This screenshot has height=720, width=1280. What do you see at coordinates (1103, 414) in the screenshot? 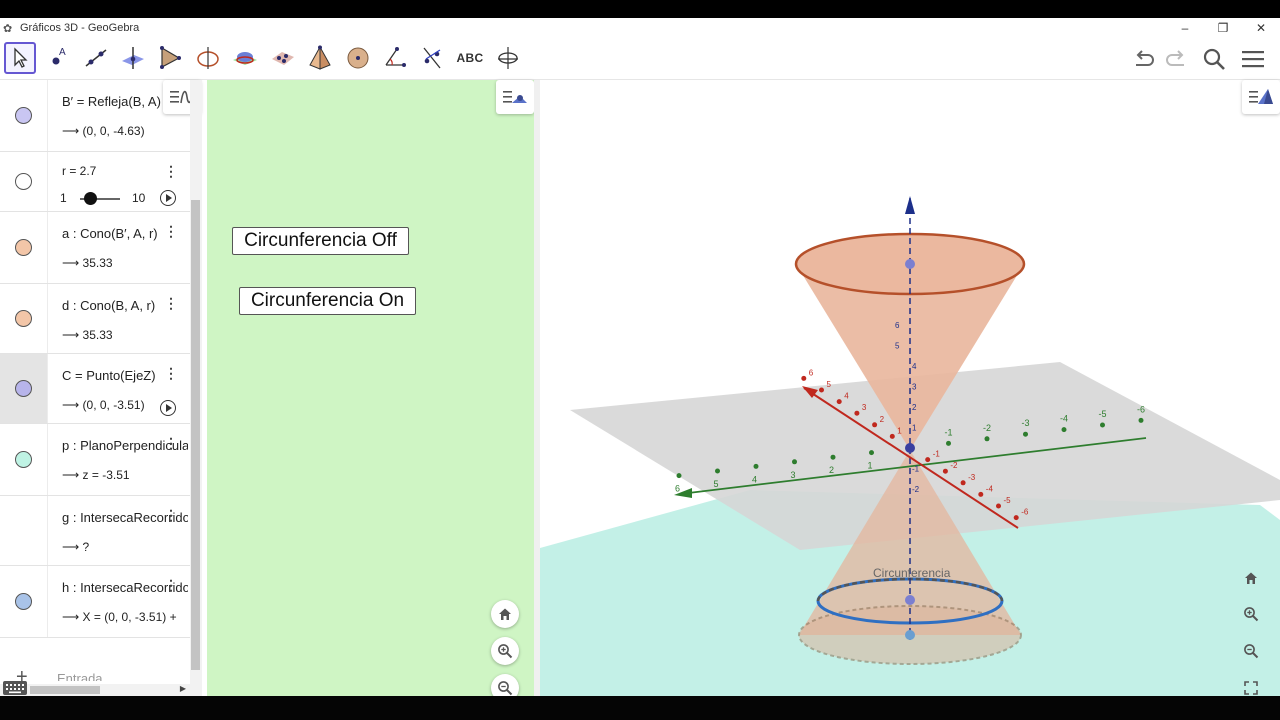
I see `y-tick-label: -5` at bounding box center [1103, 414].